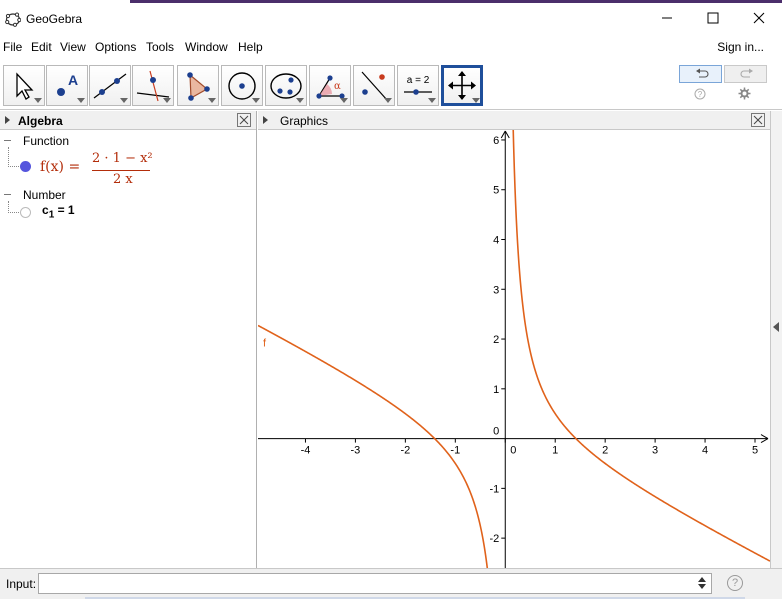 This screenshot has width=782, height=599. What do you see at coordinates (73, 80) in the screenshot?
I see `point-tool-glyph: A` at bounding box center [73, 80].